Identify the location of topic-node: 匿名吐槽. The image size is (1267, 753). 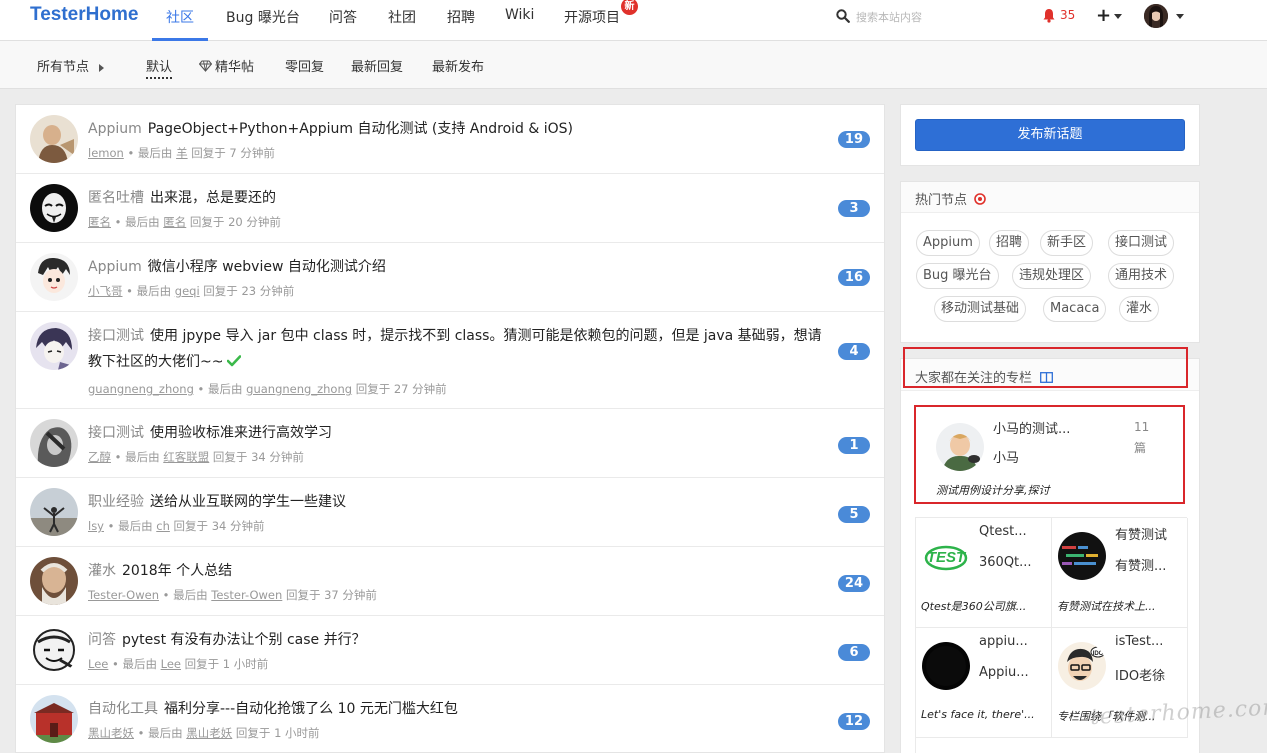
(116, 198).